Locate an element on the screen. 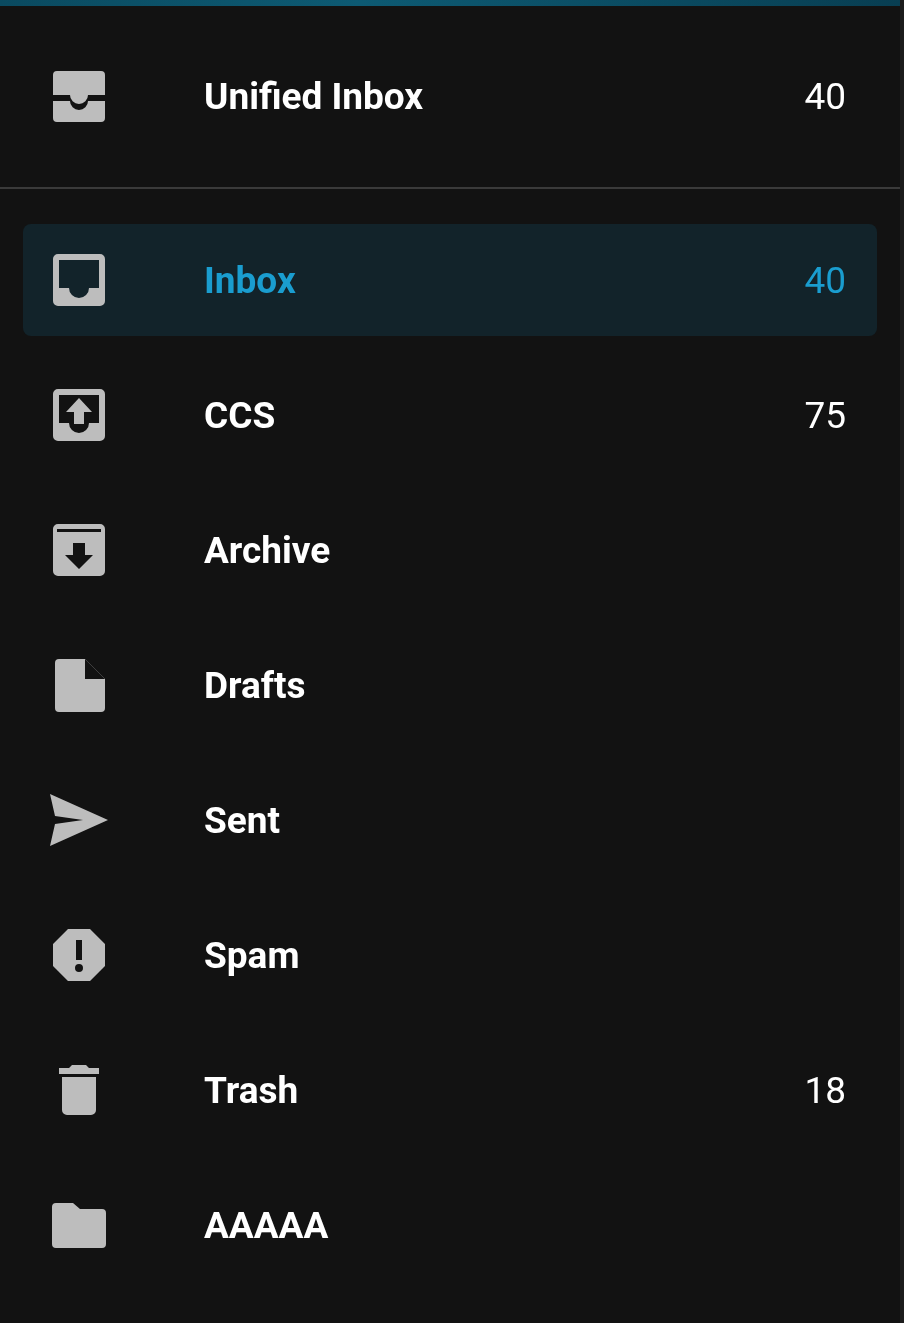 The image size is (904, 1323). folder-item: Drafts is located at coordinates (450, 685).